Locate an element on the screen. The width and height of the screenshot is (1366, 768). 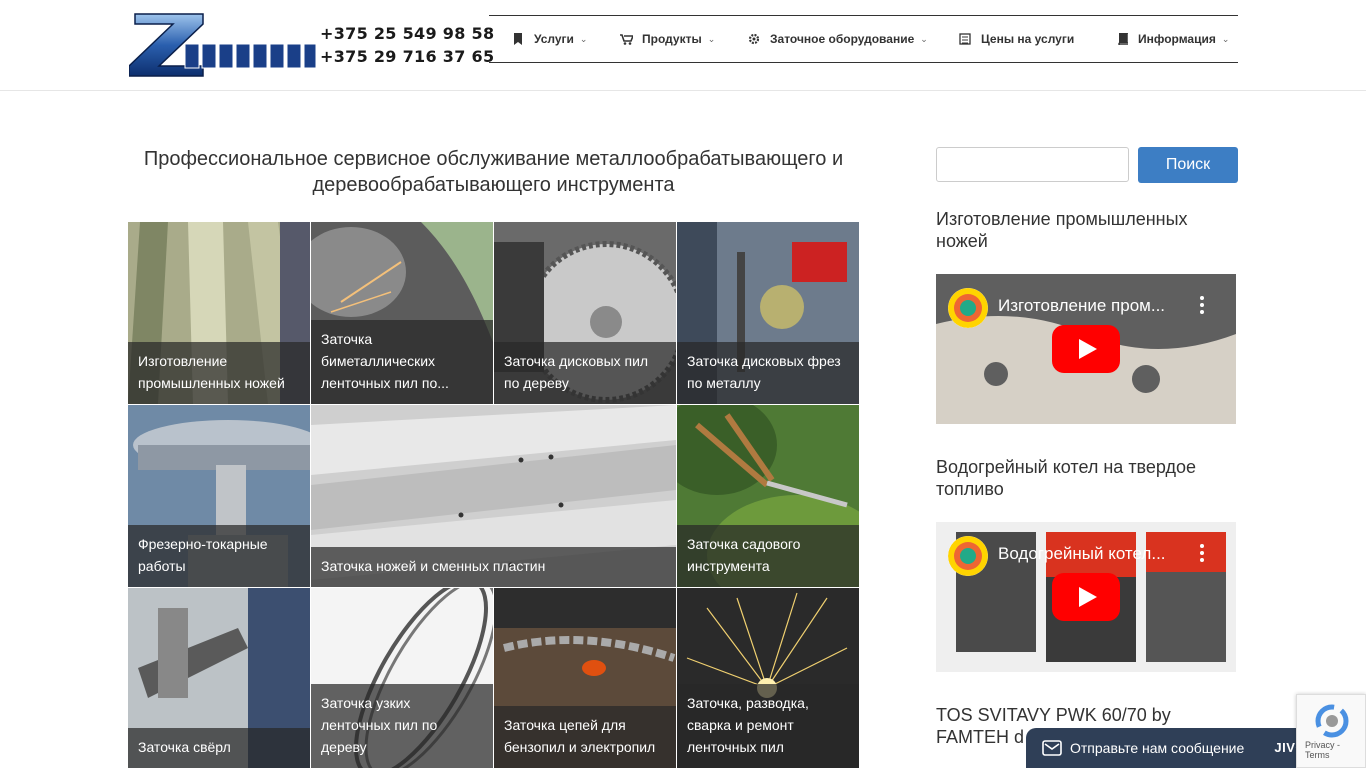
phone-numbers: +375 25 549 98 58 +375 29 716 37 65 is located at coordinates (407, 45).